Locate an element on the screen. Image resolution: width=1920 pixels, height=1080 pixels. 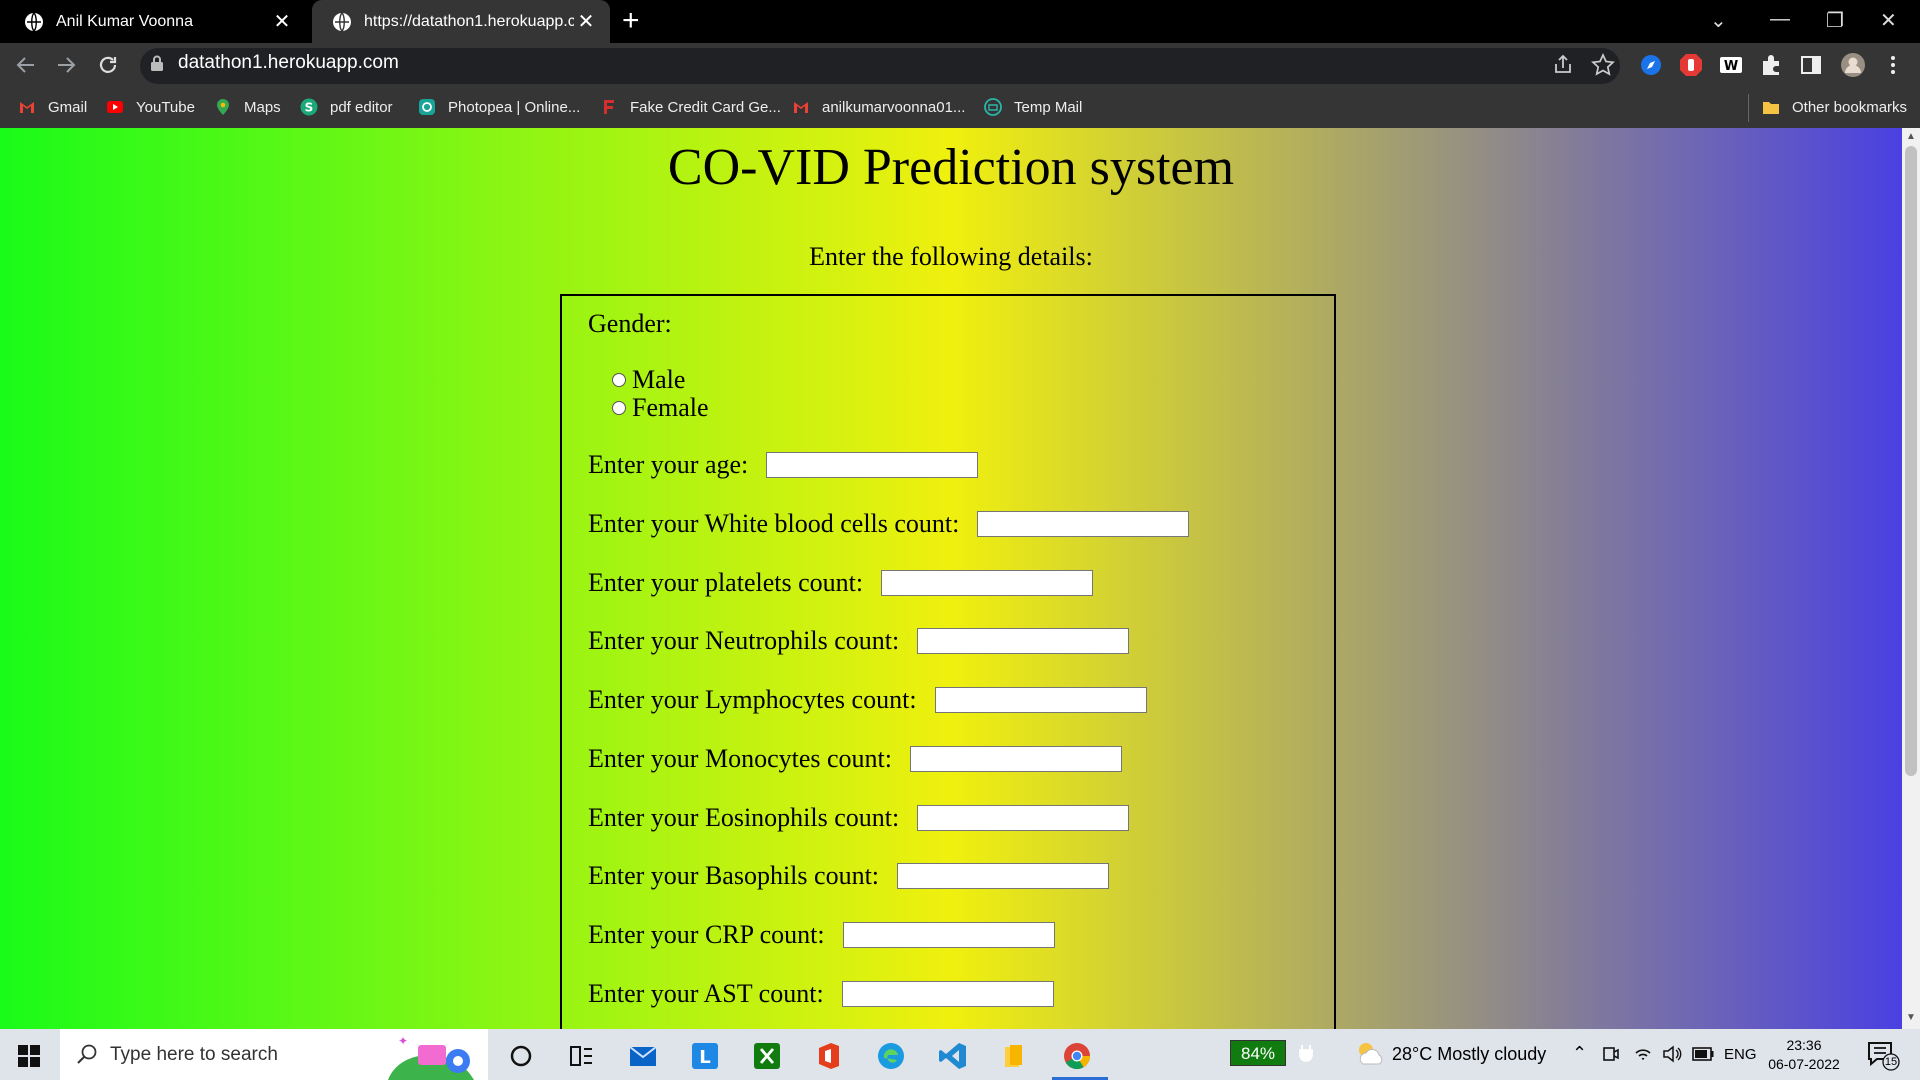
l-app-icon: L is located at coordinates (705, 1056).